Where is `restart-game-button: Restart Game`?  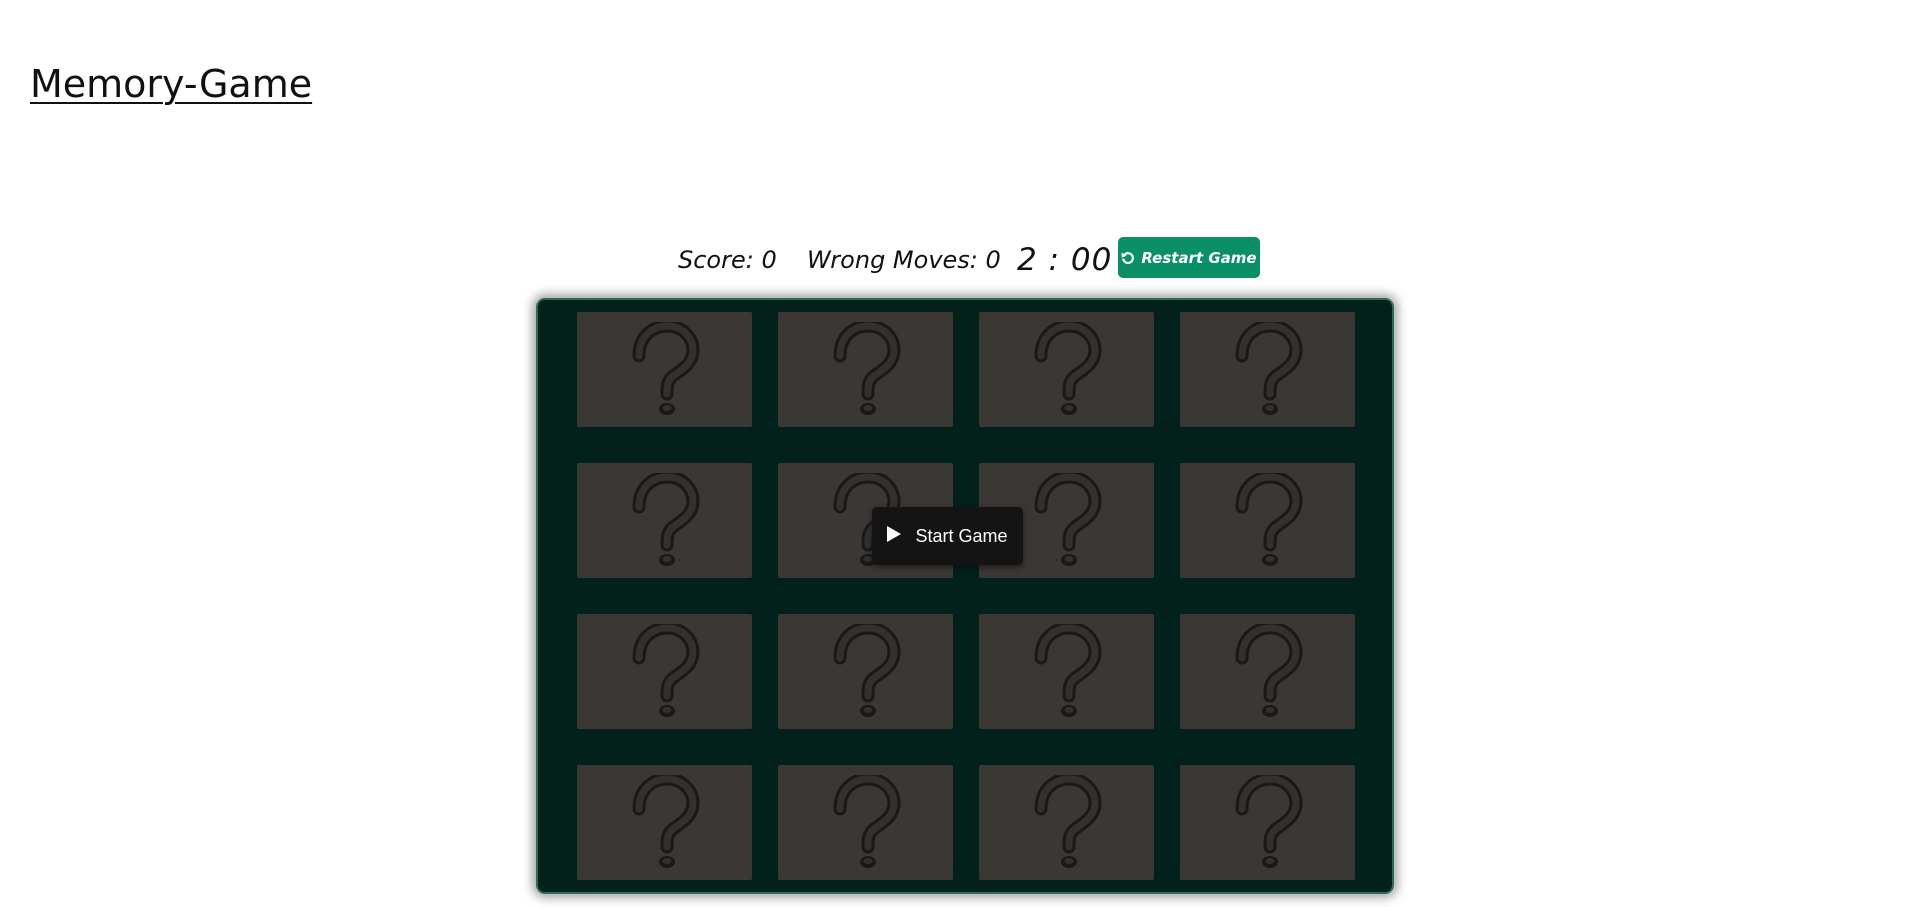 restart-game-button: Restart Game is located at coordinates (1189, 257).